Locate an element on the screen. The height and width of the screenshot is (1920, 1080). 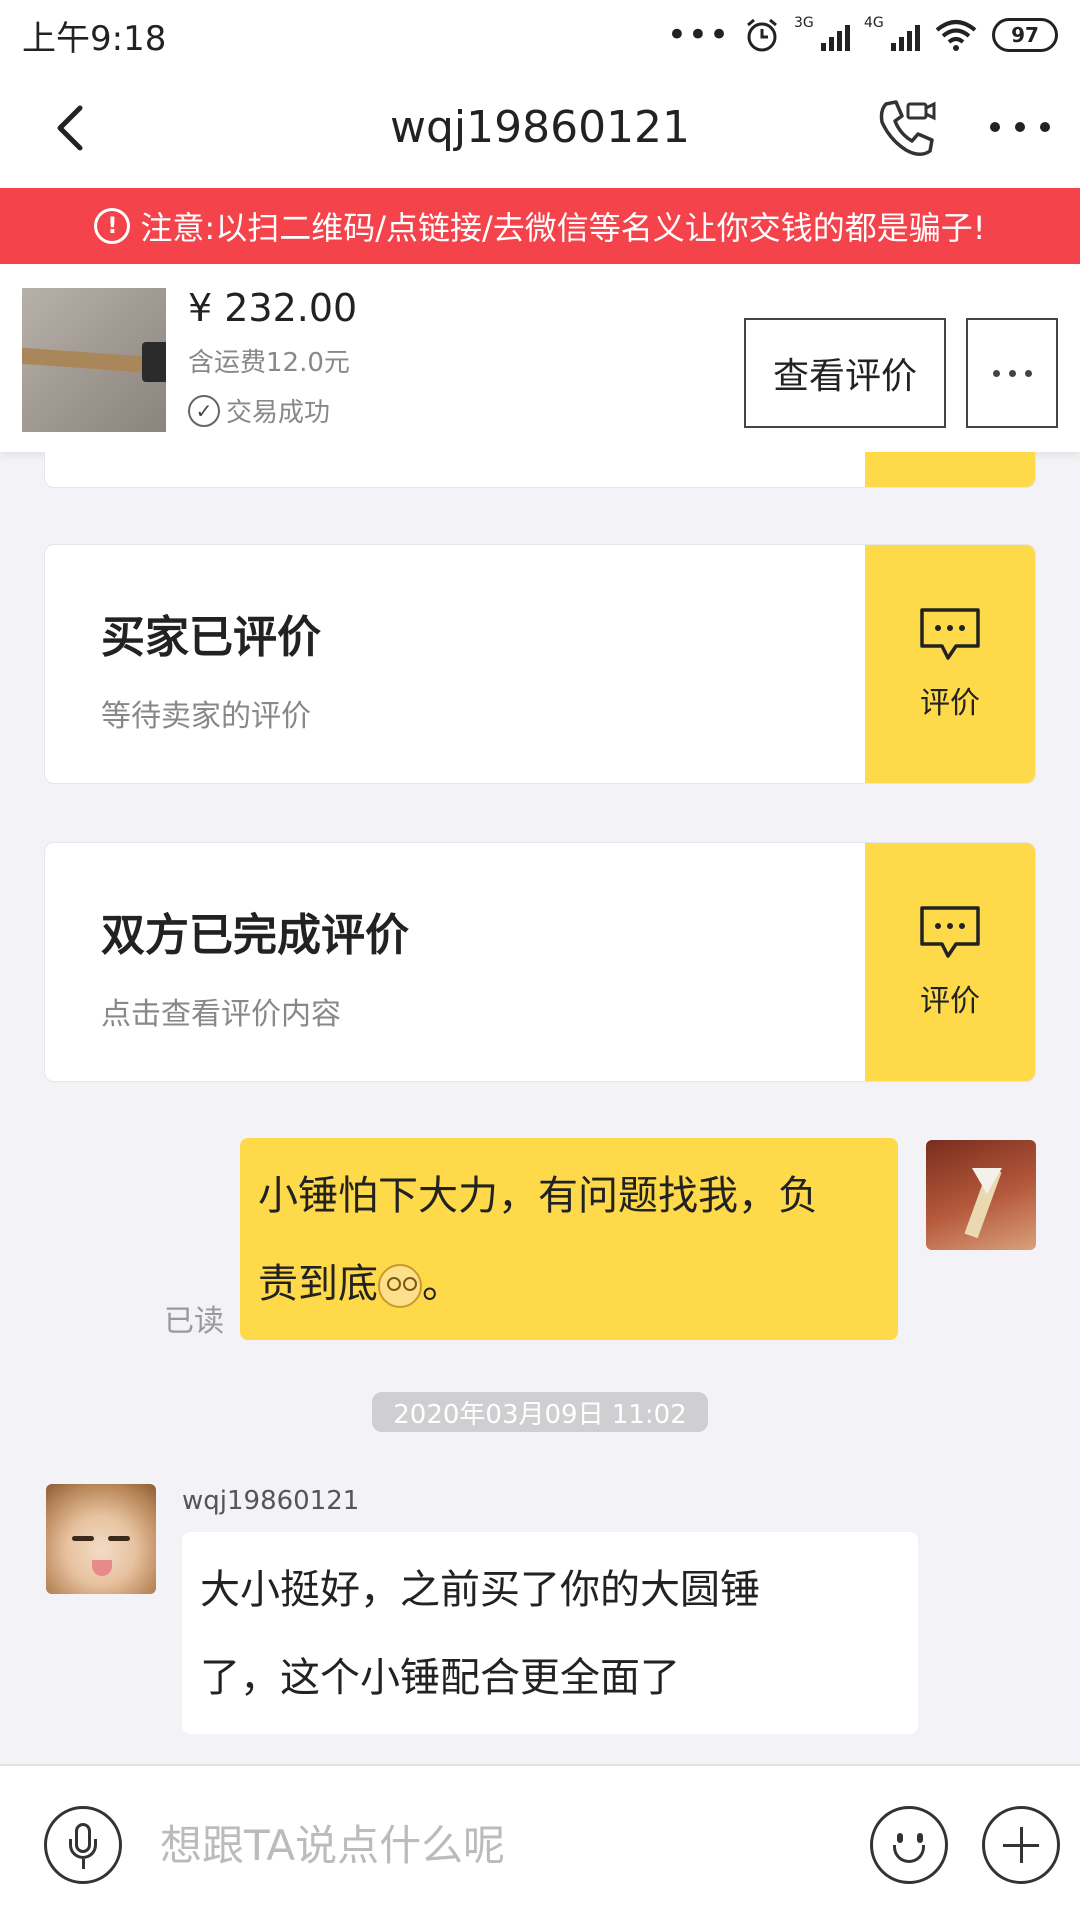
message-line: 责到底。 is located at coordinates (570, 1284).